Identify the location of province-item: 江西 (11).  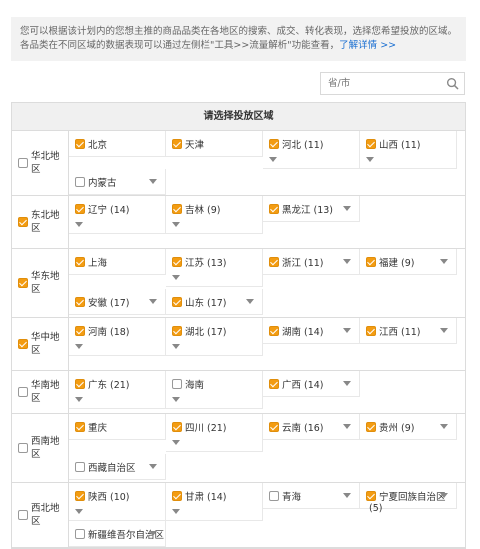
(408, 331).